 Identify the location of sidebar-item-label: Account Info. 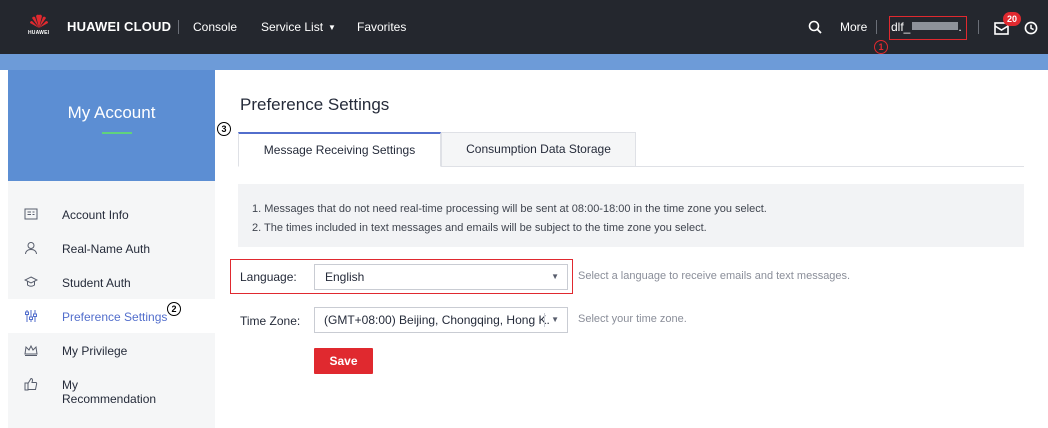
(95, 215).